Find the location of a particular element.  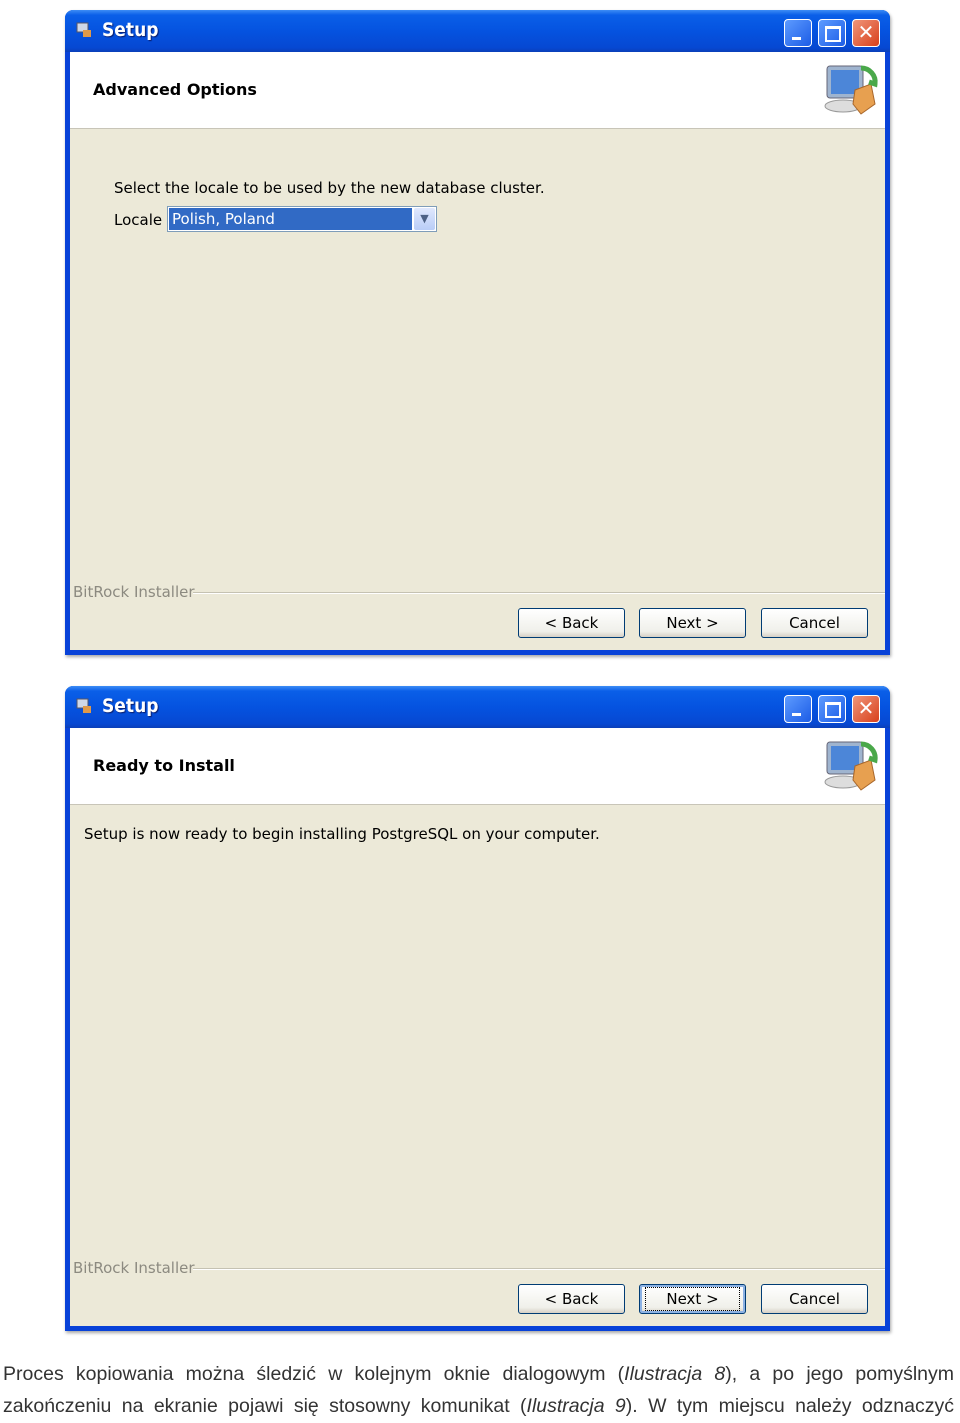

locale-select: Polish, Poland ▼ is located at coordinates (302, 219).